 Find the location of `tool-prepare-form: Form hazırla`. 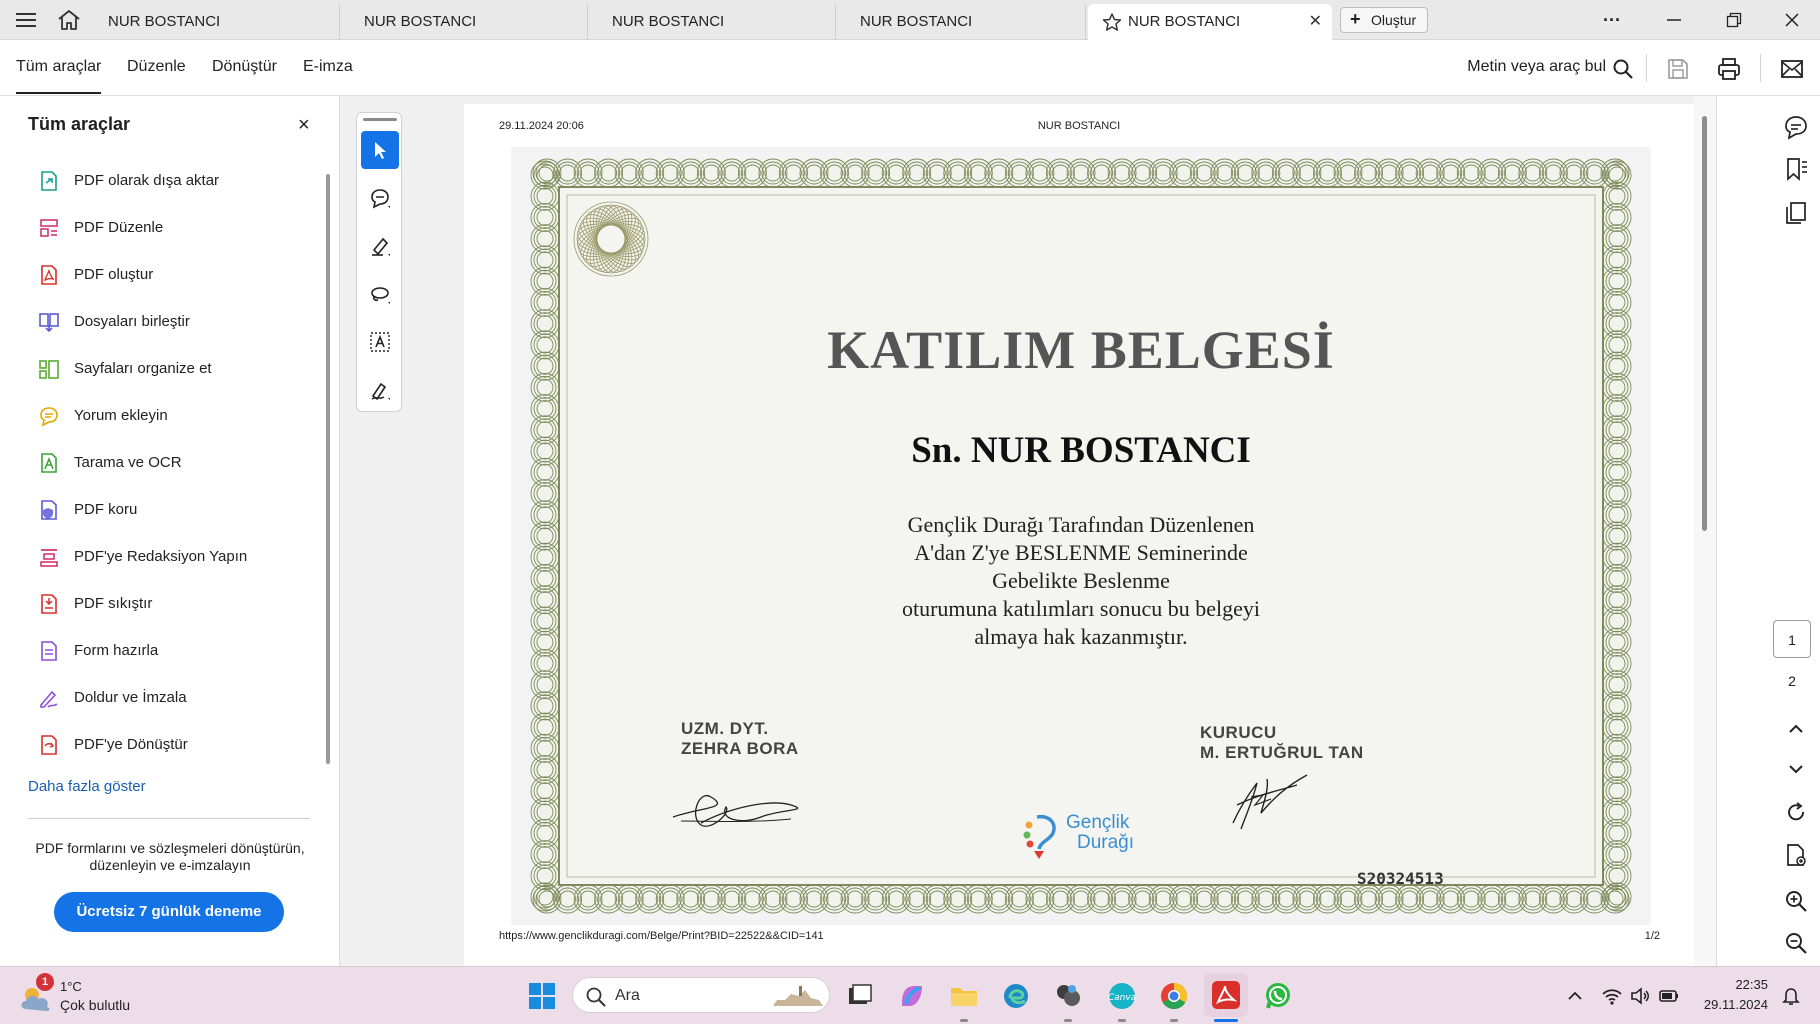

tool-prepare-form: Form hazırla is located at coordinates (173, 651).